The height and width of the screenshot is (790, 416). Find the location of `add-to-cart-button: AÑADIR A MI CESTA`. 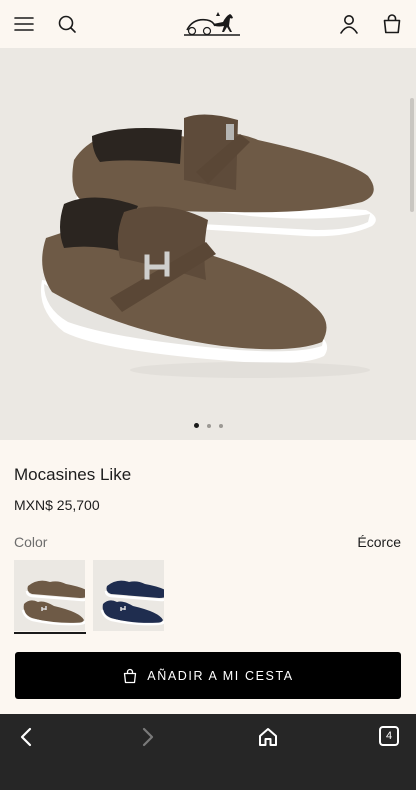

add-to-cart-button: AÑADIR A MI CESTA is located at coordinates (208, 675).